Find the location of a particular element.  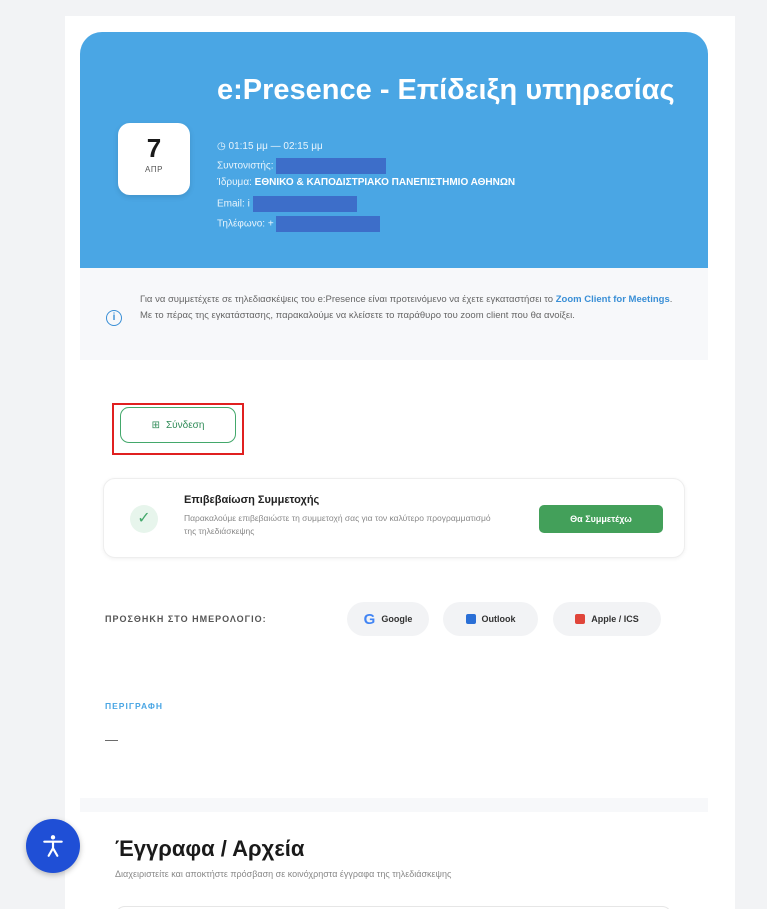

phone-row: Τηλέφωνο: + is located at coordinates (299, 224).